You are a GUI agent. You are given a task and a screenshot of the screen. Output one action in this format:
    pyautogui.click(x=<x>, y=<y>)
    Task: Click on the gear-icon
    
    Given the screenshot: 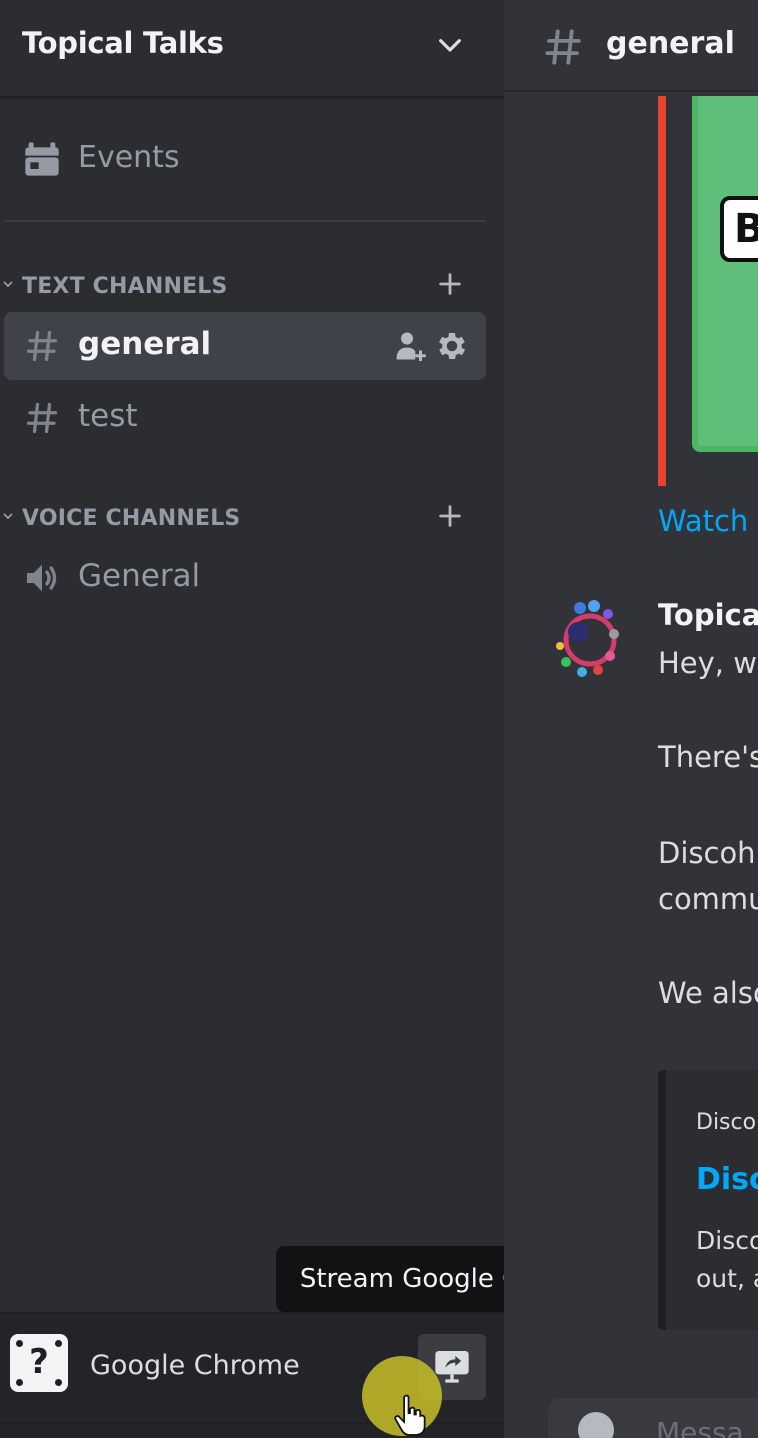 What is the action you would take?
    pyautogui.click(x=452, y=346)
    